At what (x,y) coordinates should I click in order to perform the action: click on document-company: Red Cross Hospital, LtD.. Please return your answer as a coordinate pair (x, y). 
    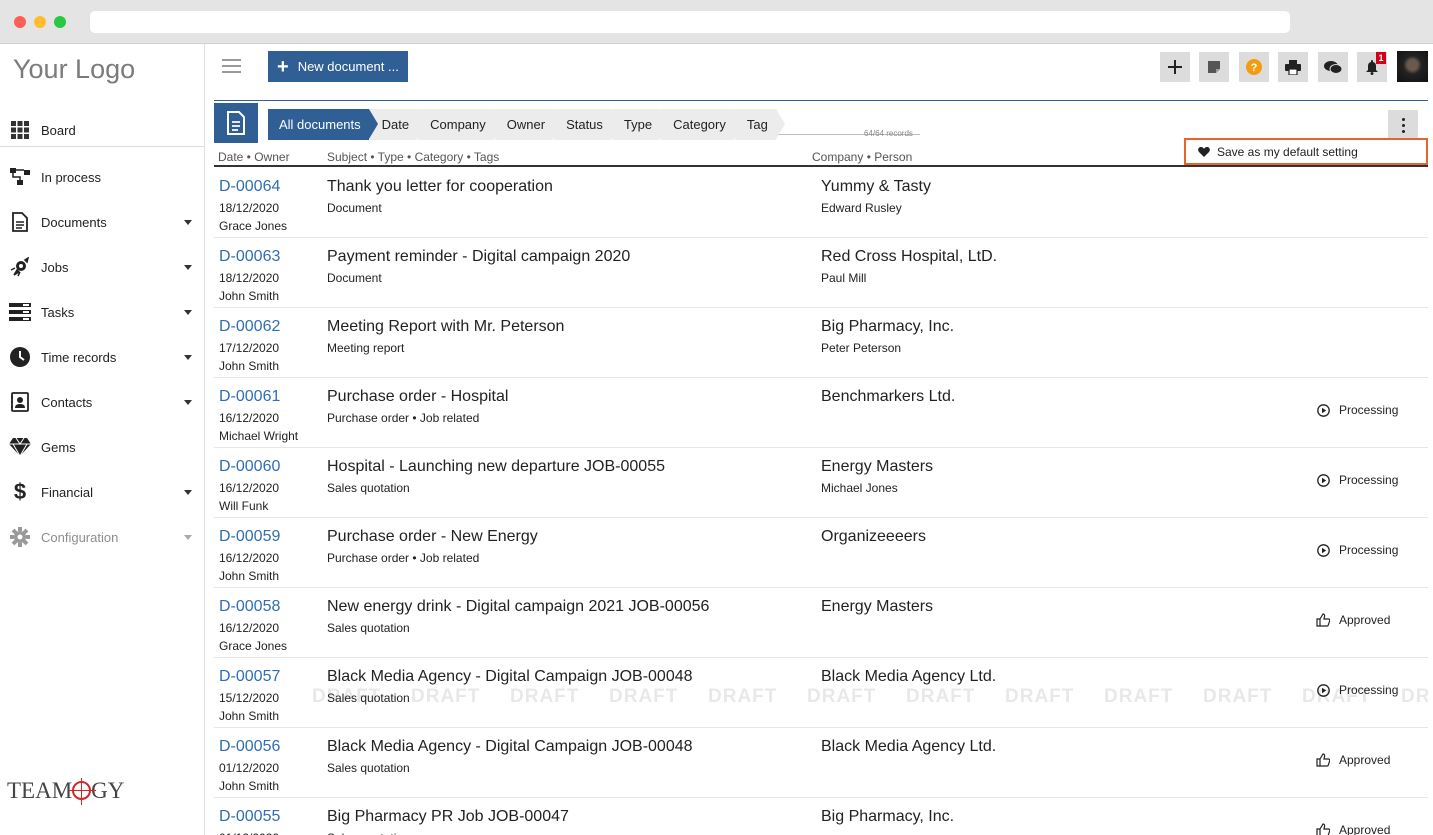
    Looking at the image, I should click on (909, 256).